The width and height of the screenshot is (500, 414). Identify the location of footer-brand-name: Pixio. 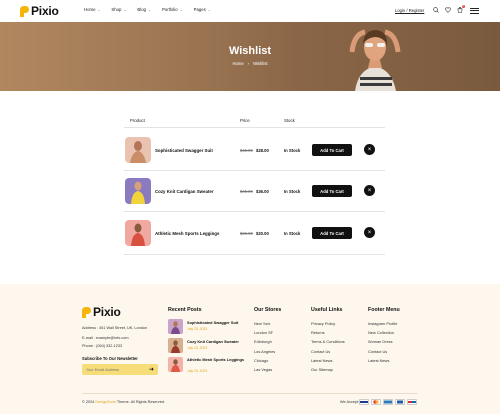
(107, 312).